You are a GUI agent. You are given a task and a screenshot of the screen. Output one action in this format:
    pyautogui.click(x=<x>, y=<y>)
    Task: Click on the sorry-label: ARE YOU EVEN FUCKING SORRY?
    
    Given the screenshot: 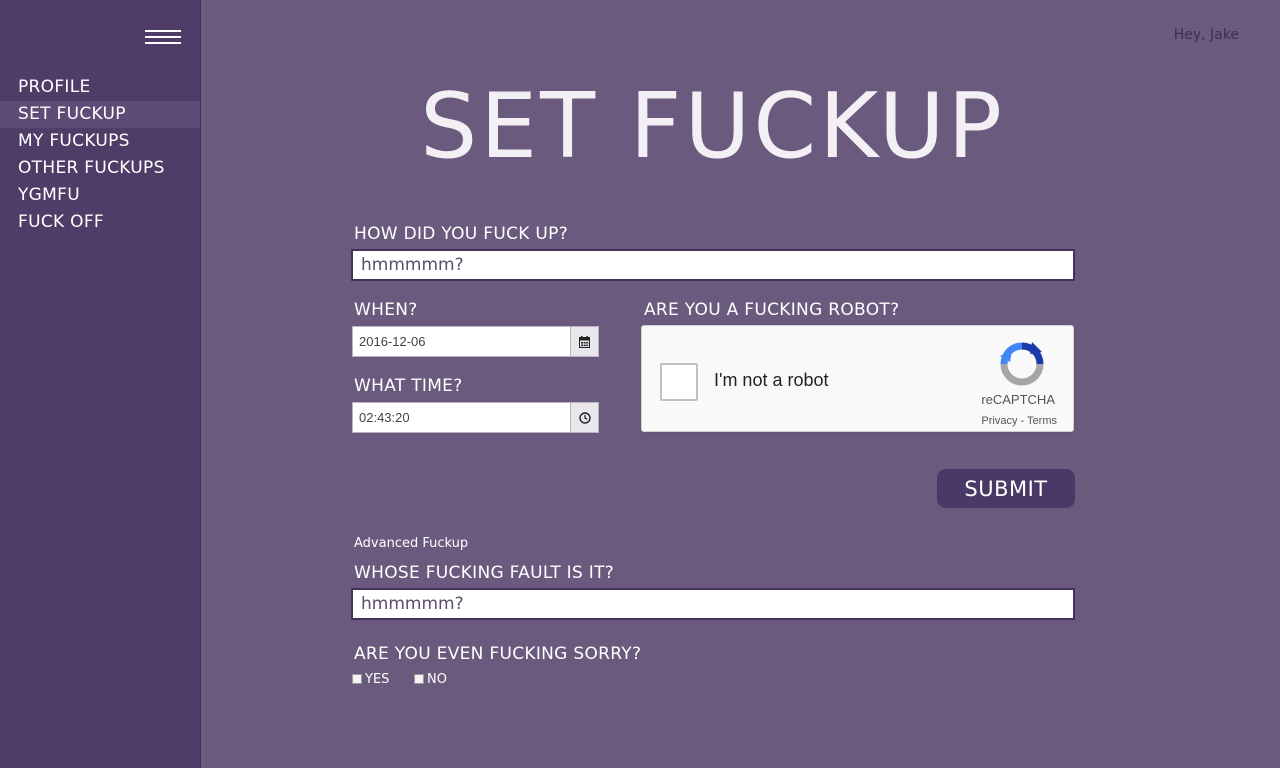 What is the action you would take?
    pyautogui.click(x=498, y=654)
    